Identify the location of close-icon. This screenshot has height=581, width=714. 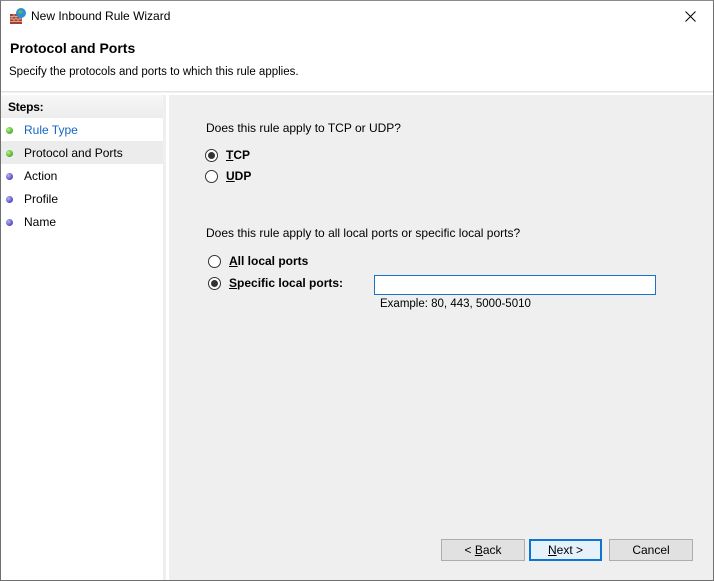
(690, 16).